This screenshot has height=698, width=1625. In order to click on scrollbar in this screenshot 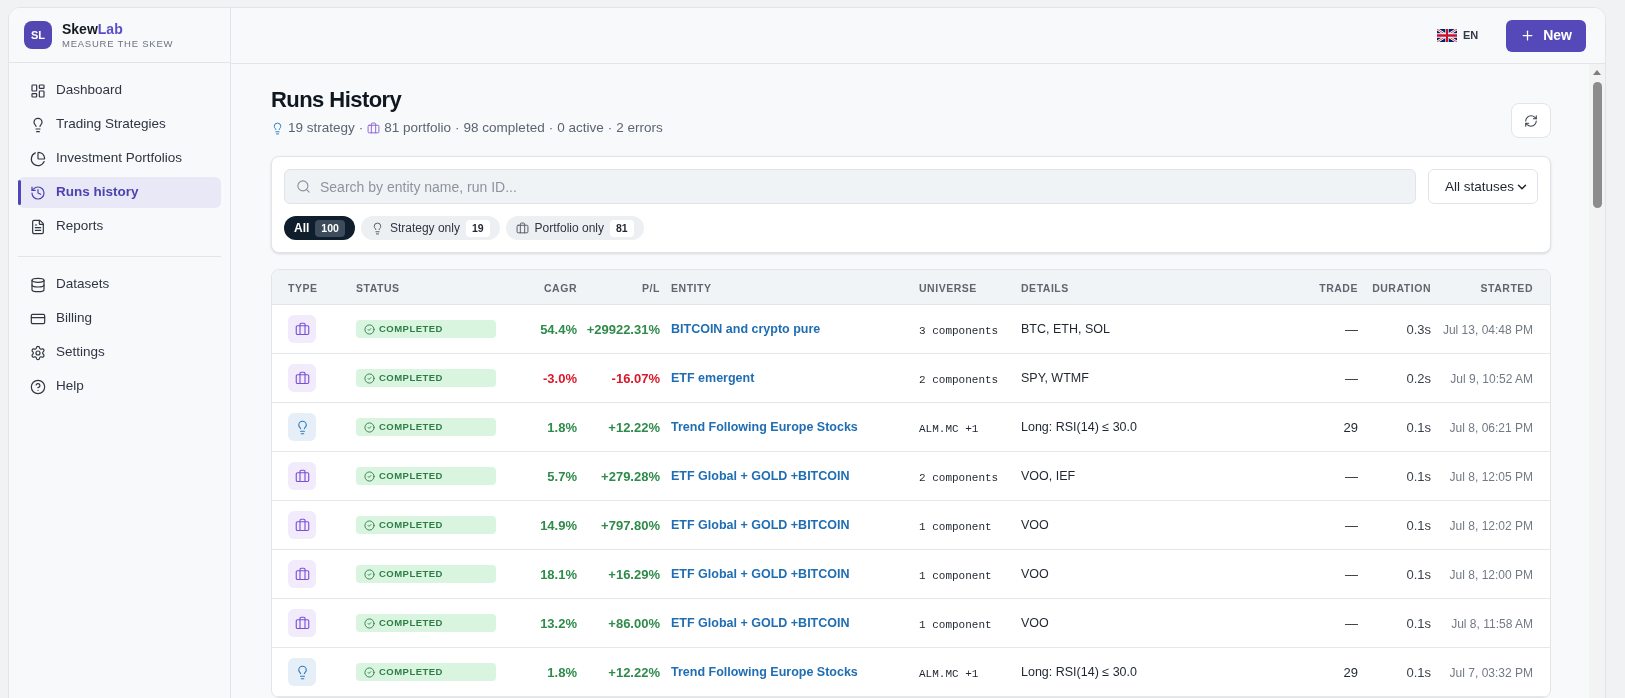, I will do `click(1597, 381)`.